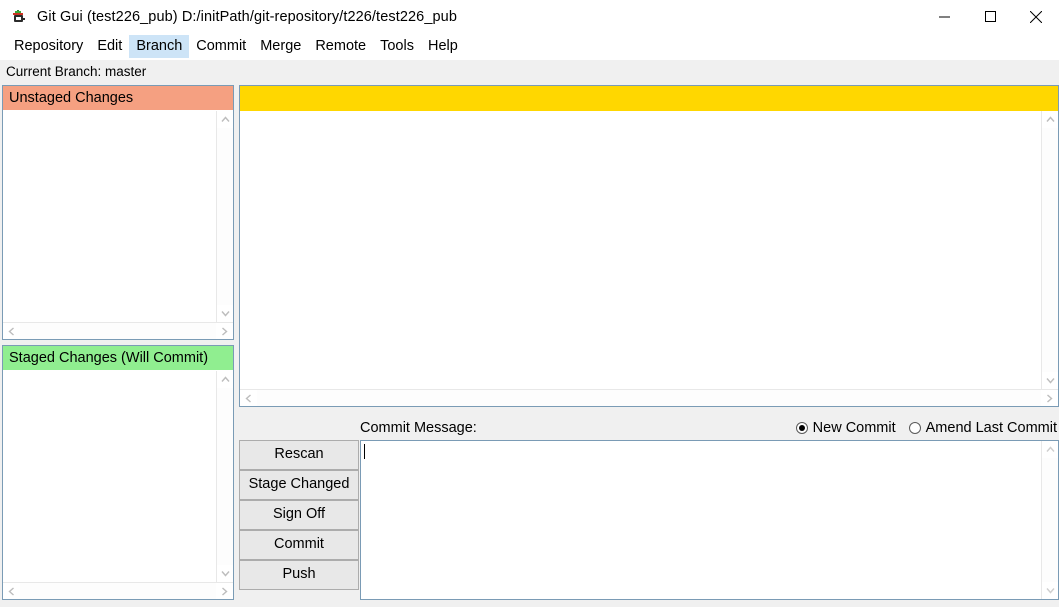 Image resolution: width=1059 pixels, height=607 pixels. Describe the element at coordinates (914, 428) in the screenshot. I see `radio-amend-last-commit-indicator` at that location.